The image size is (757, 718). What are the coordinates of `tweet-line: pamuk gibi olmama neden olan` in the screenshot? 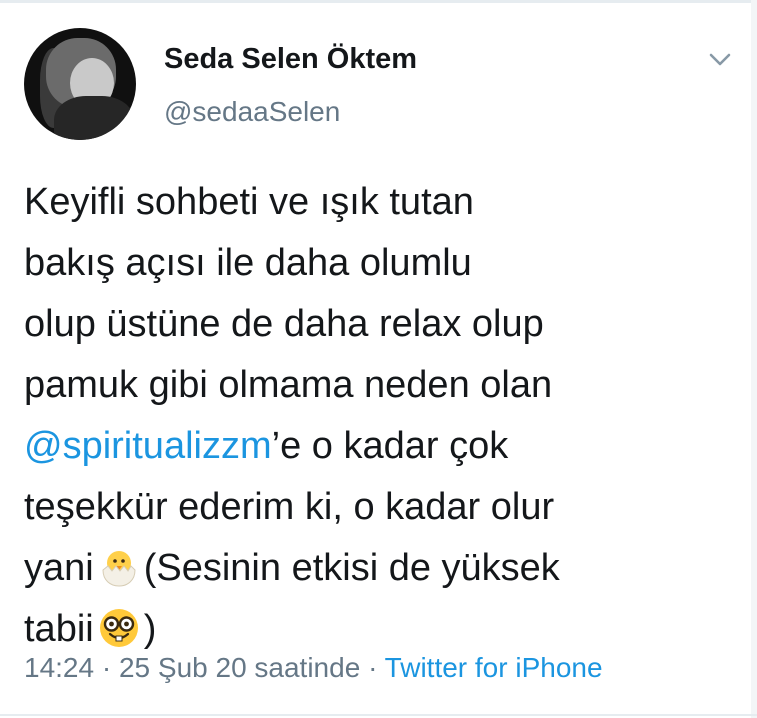 It's located at (288, 385).